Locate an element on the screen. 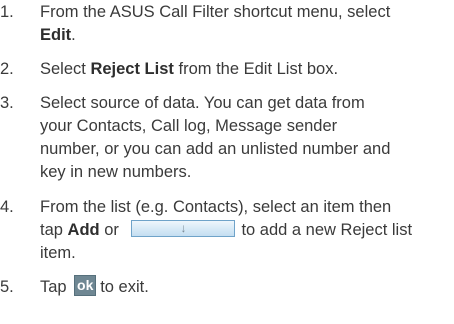 Image resolution: width=454 pixels, height=324 pixels. ok-button-icon: ok is located at coordinates (85, 286).